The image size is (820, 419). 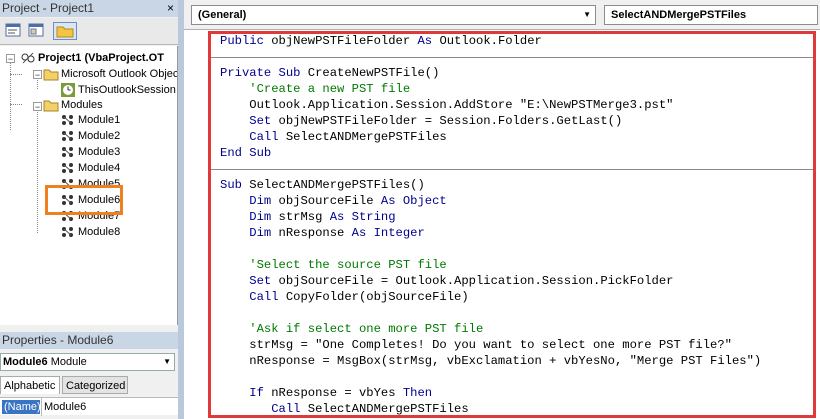 What do you see at coordinates (512, 169) in the screenshot?
I see `procedure-separator` at bounding box center [512, 169].